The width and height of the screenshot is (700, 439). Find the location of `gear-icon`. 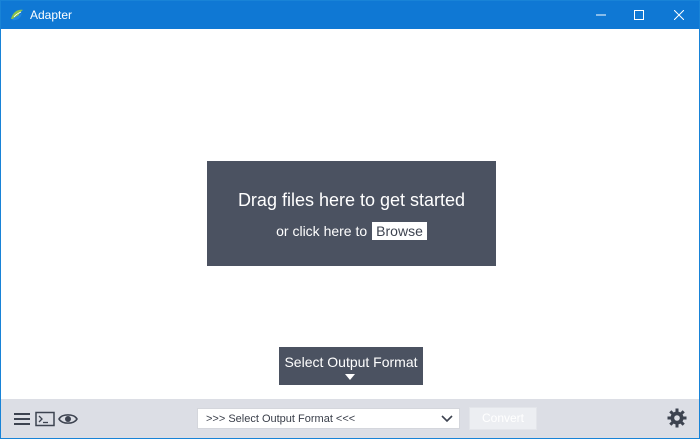

gear-icon is located at coordinates (677, 418).